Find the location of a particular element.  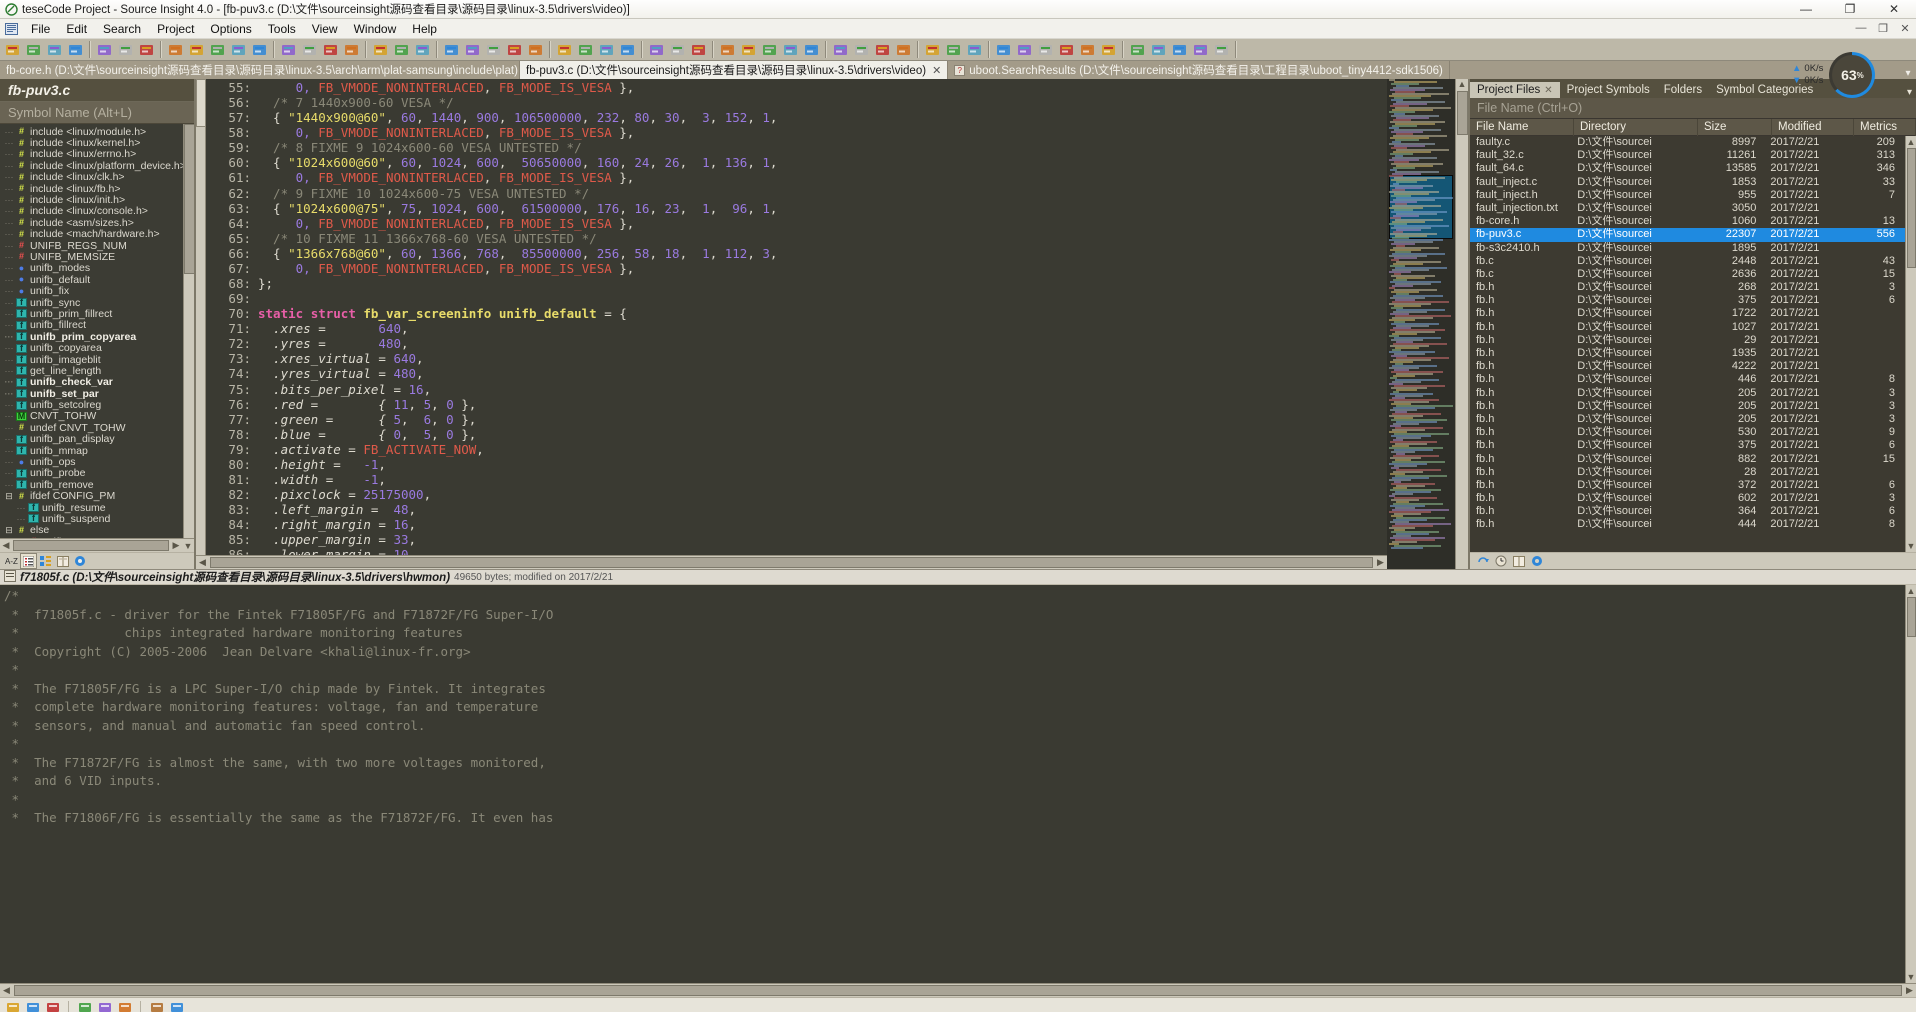

file-list-row: fb-core.h D:\文件\sourcei 1060 2017/2/21 13 is located at coordinates (1687, 221).